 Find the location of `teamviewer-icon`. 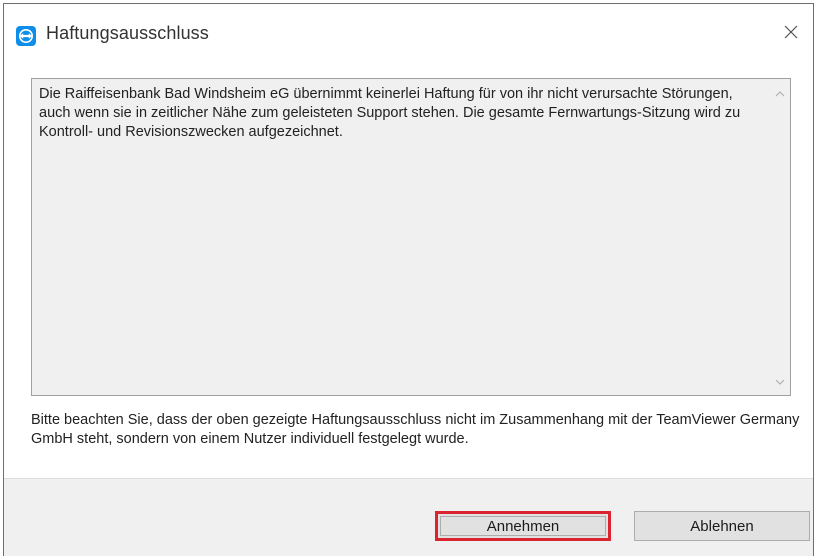

teamviewer-icon is located at coordinates (26, 36).